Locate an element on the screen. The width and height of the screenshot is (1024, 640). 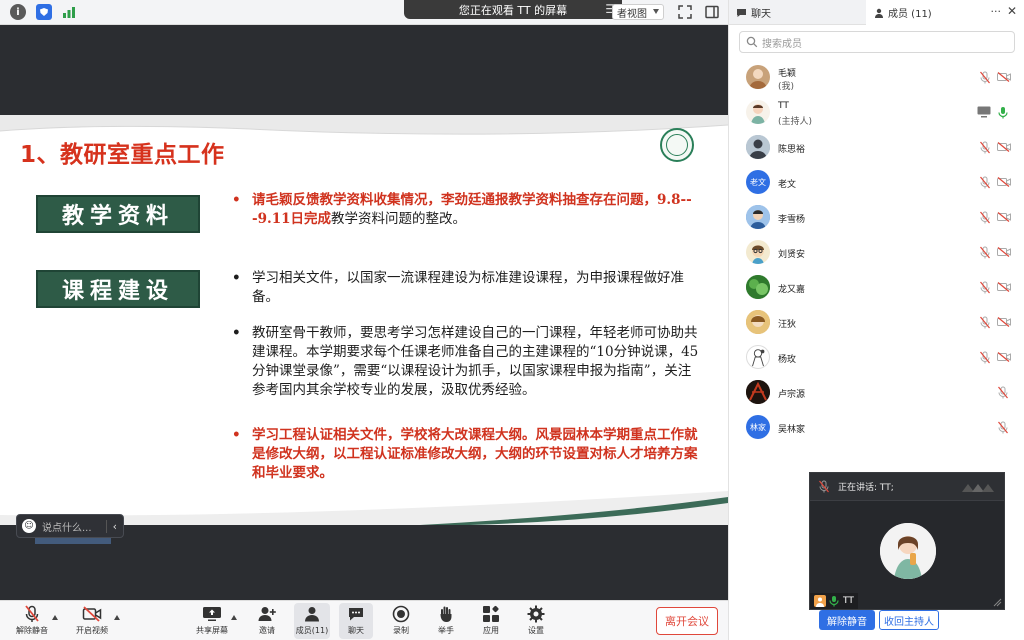
member-row: 汪狄 is located at coordinates (876, 322).